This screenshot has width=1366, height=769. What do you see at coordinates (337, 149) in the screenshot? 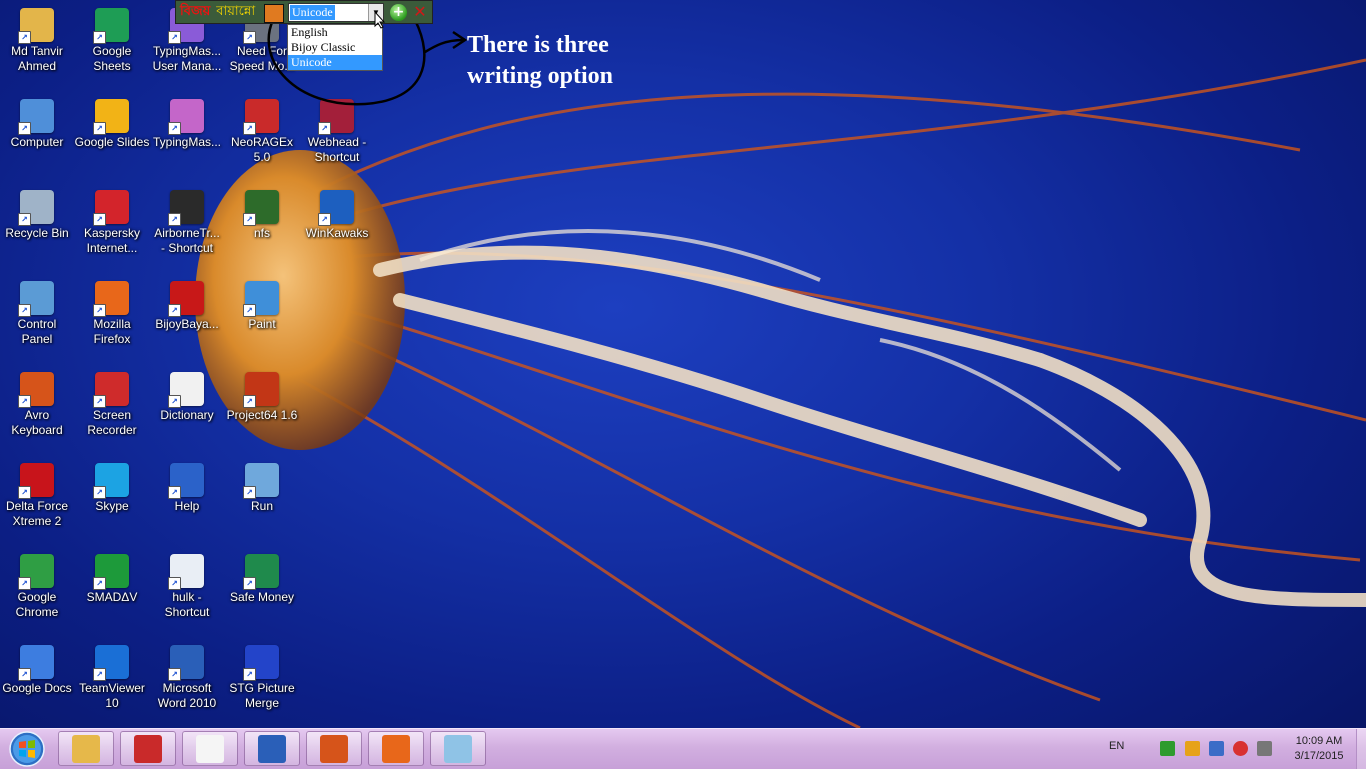
I see `desktop-icon-label: Webhead - Shortcut` at bounding box center [337, 149].